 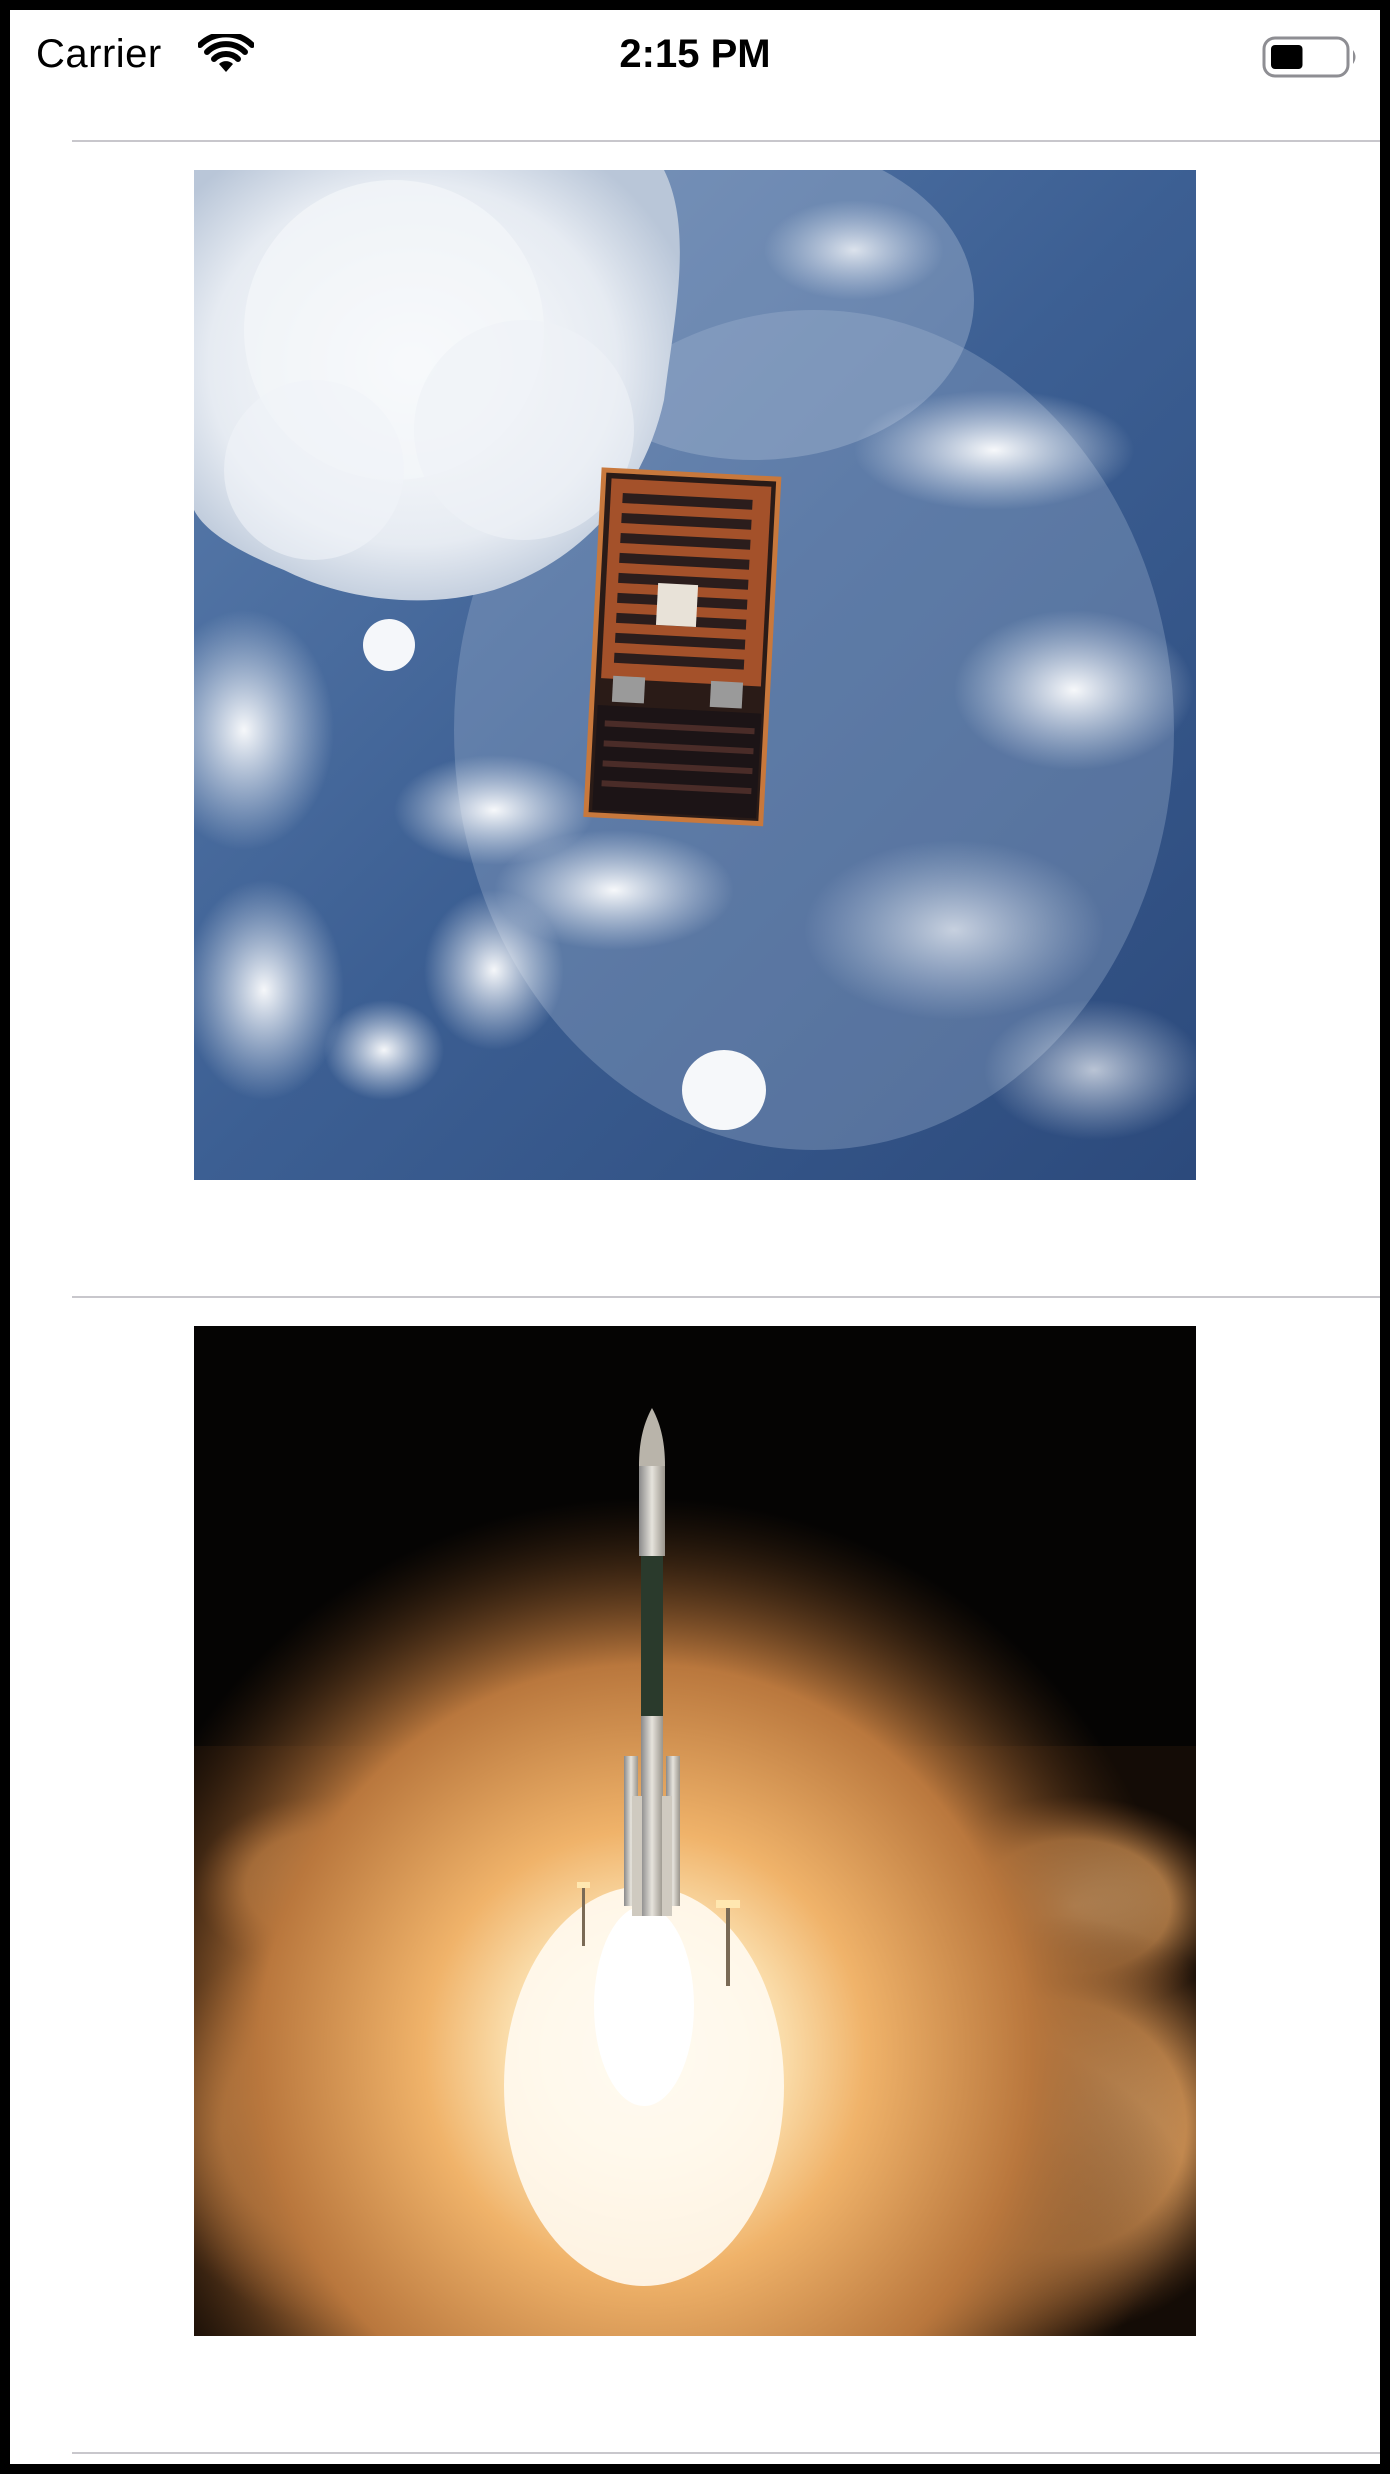 I want to click on status-bar: Carrier 2:15 PM, so click(x=695, y=55).